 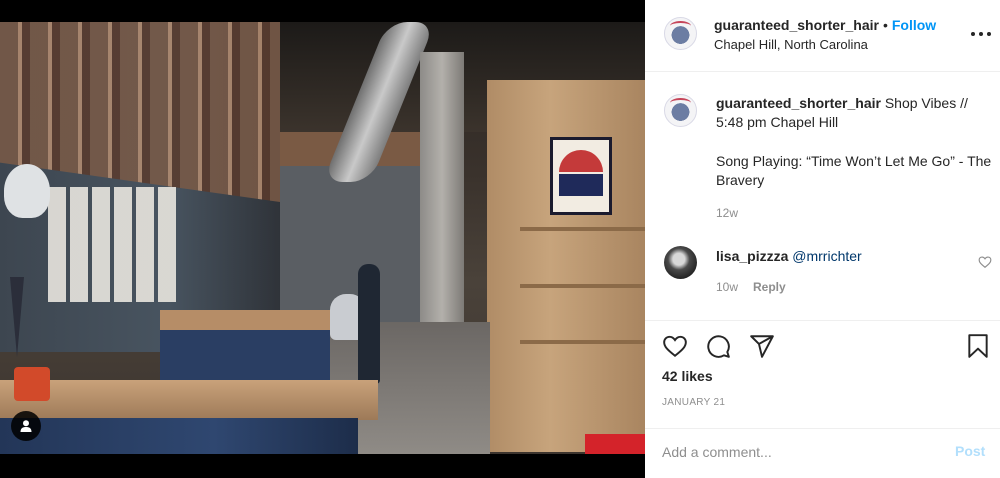 I want to click on photo-poster, so click(x=581, y=176).